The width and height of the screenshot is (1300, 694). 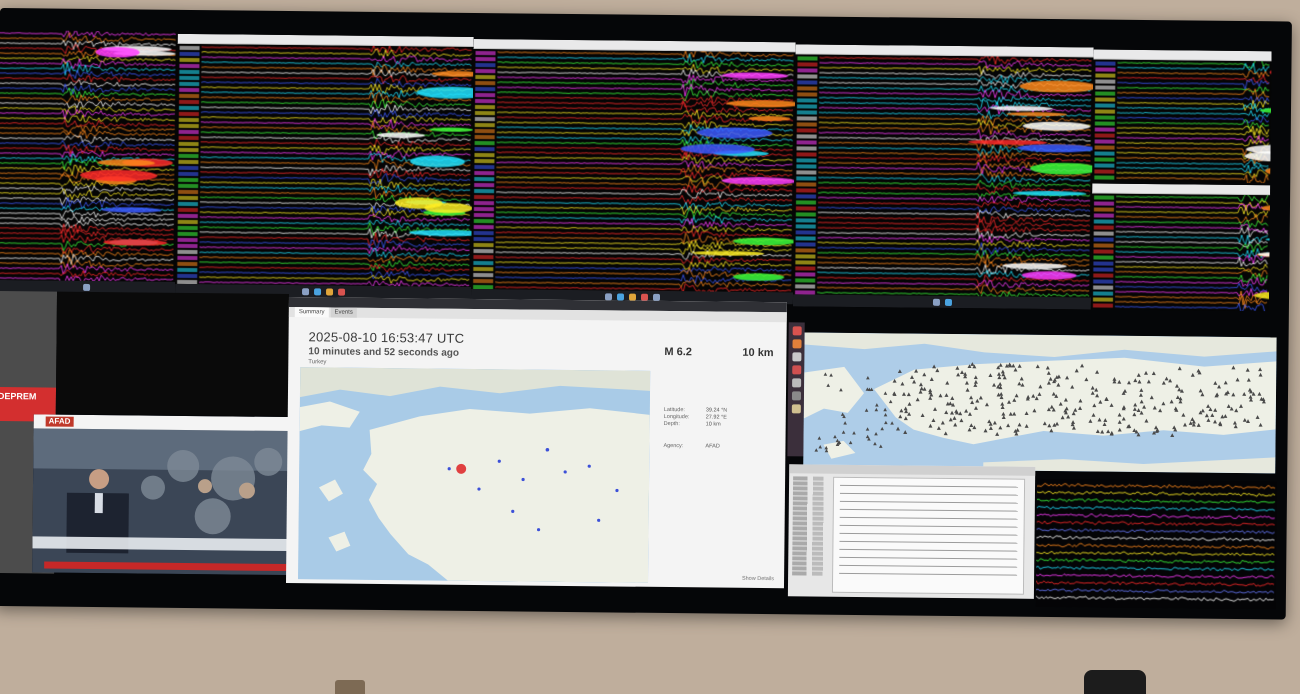 What do you see at coordinates (811, 535) in the screenshot?
I see `station-list` at bounding box center [811, 535].